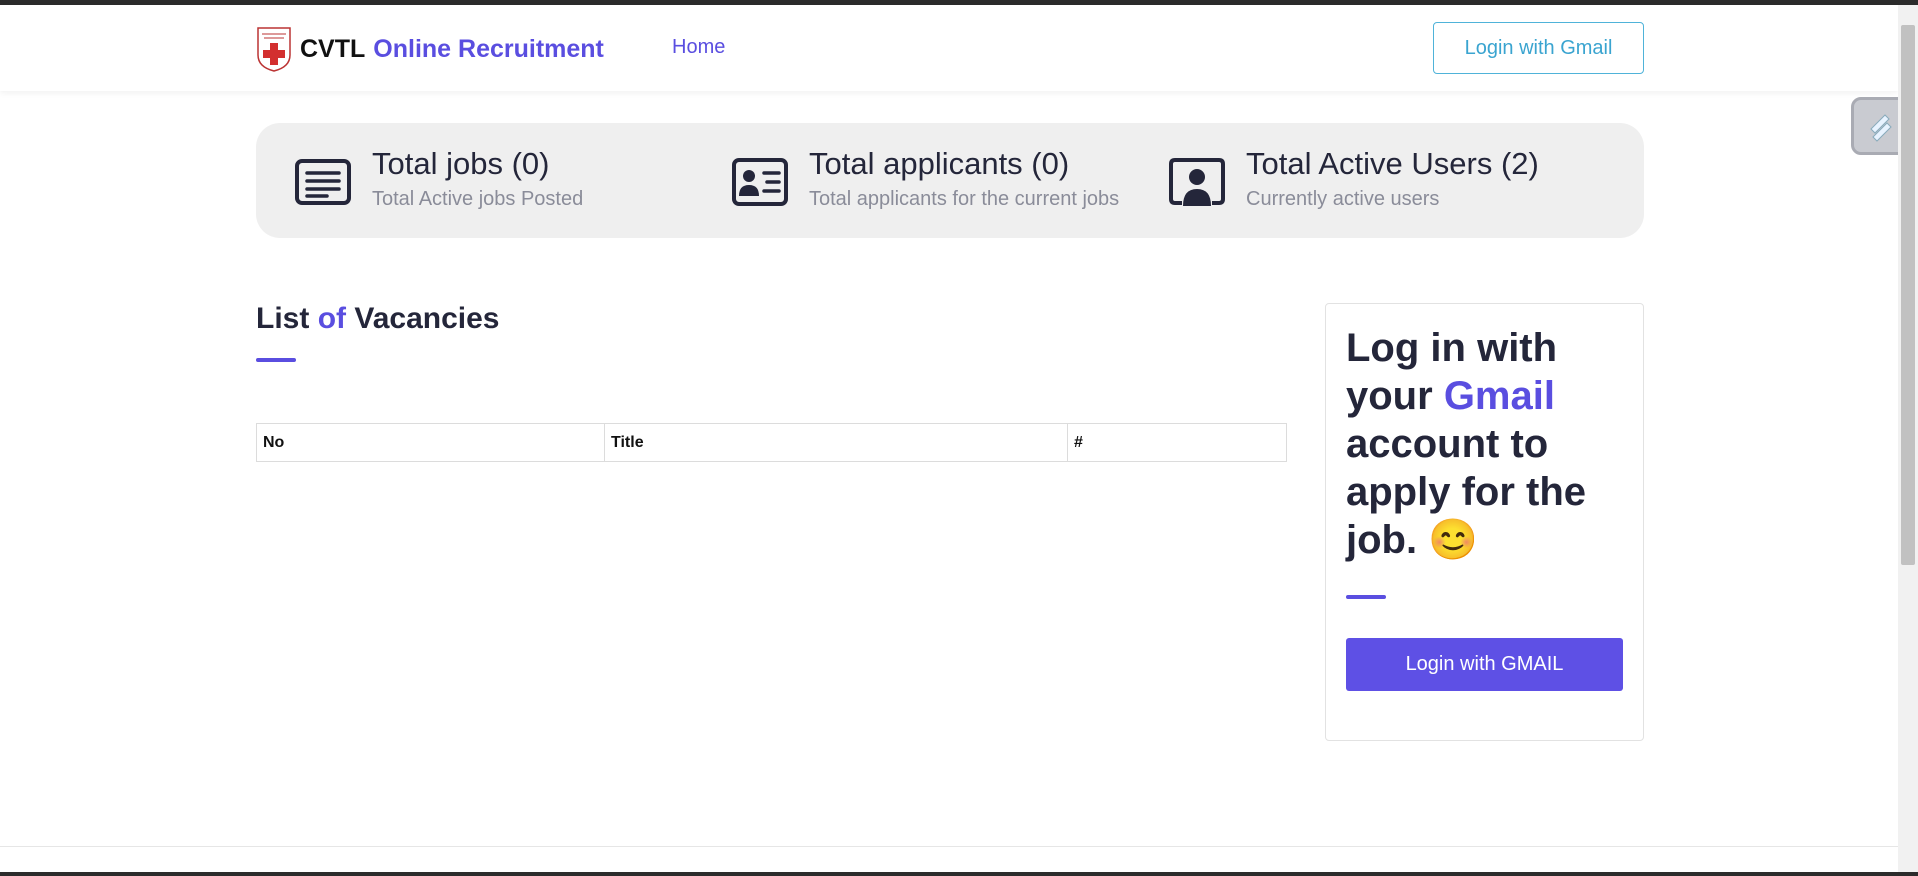 This screenshot has width=1918, height=876. I want to click on vacancies-heading: List of Vacancies, so click(377, 319).